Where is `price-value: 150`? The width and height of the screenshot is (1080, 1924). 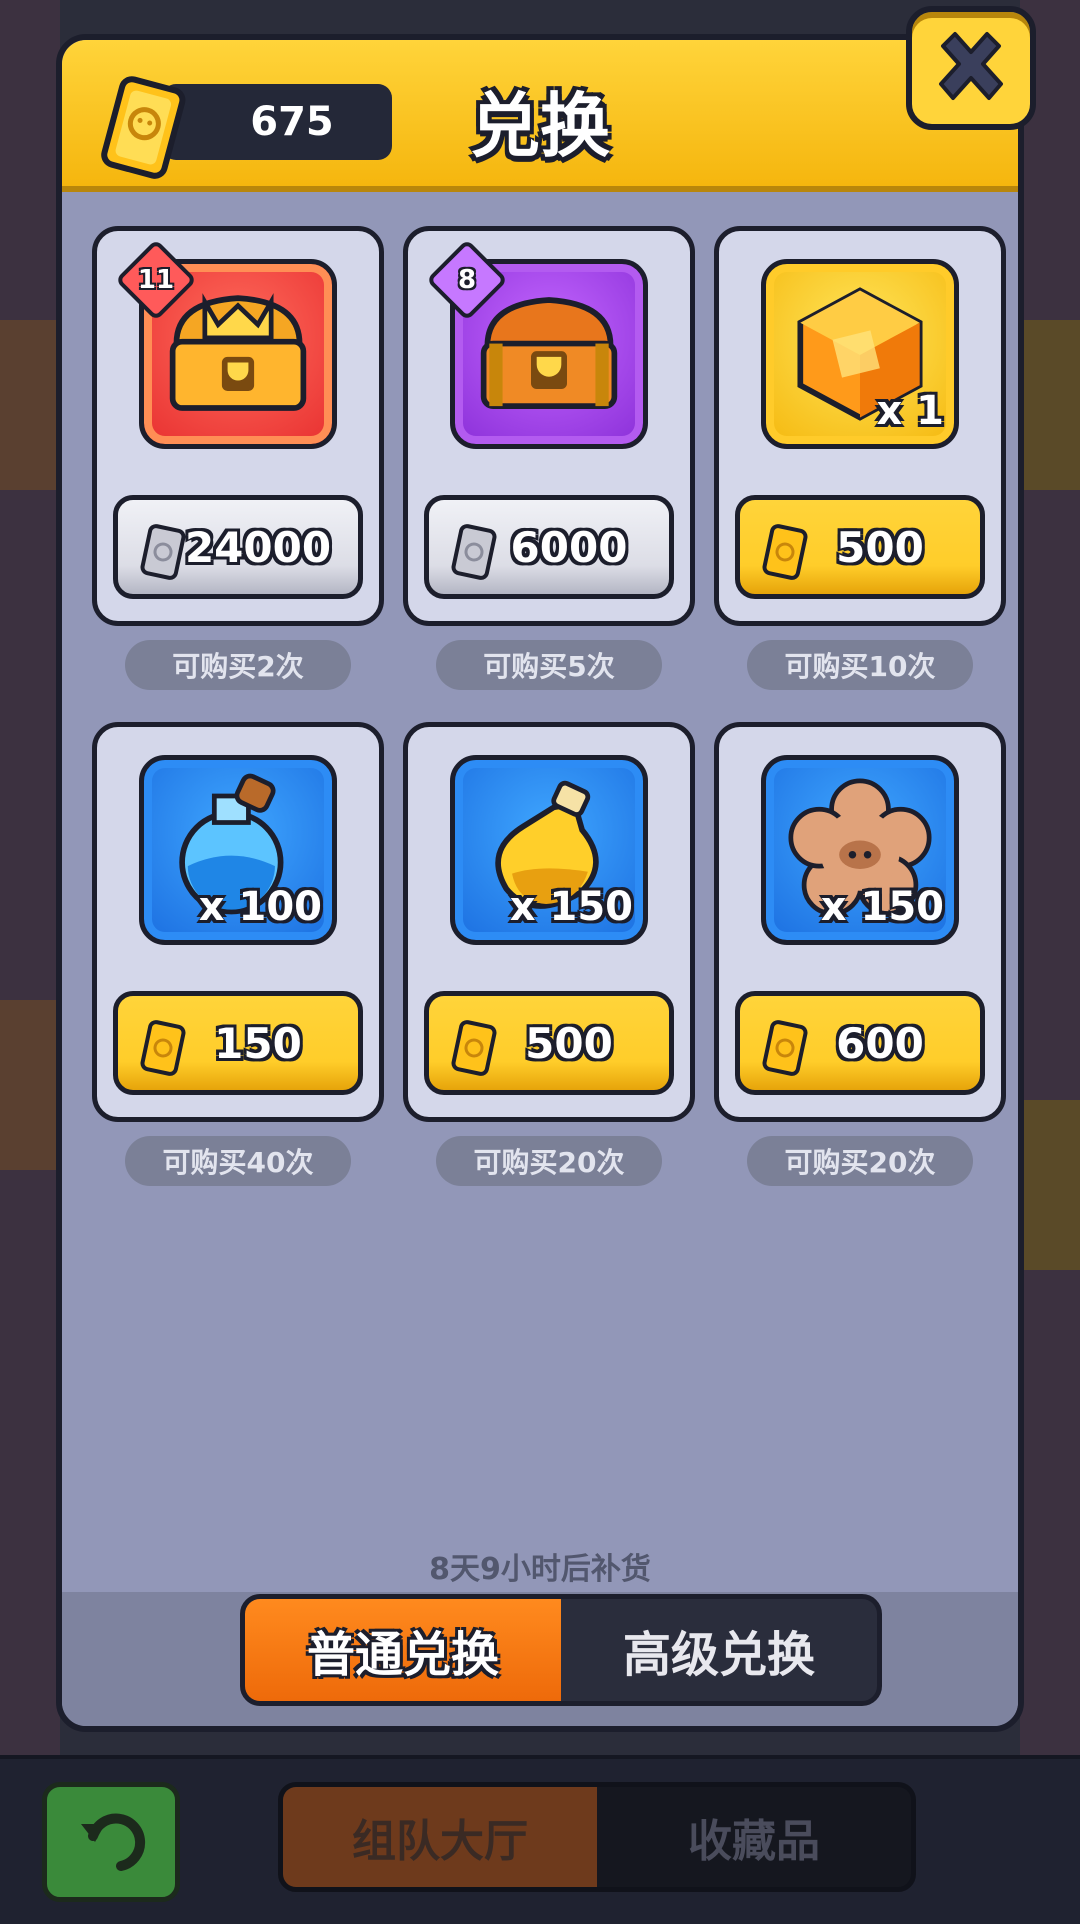 price-value: 150 is located at coordinates (258, 1043).